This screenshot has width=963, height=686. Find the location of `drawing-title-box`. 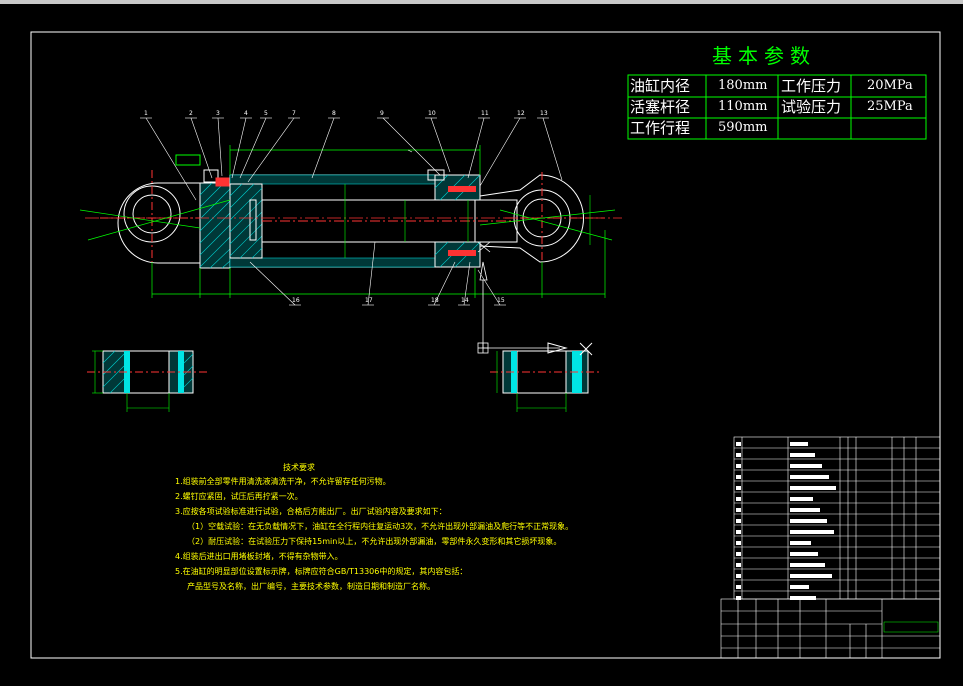

drawing-title-box is located at coordinates (911, 627).